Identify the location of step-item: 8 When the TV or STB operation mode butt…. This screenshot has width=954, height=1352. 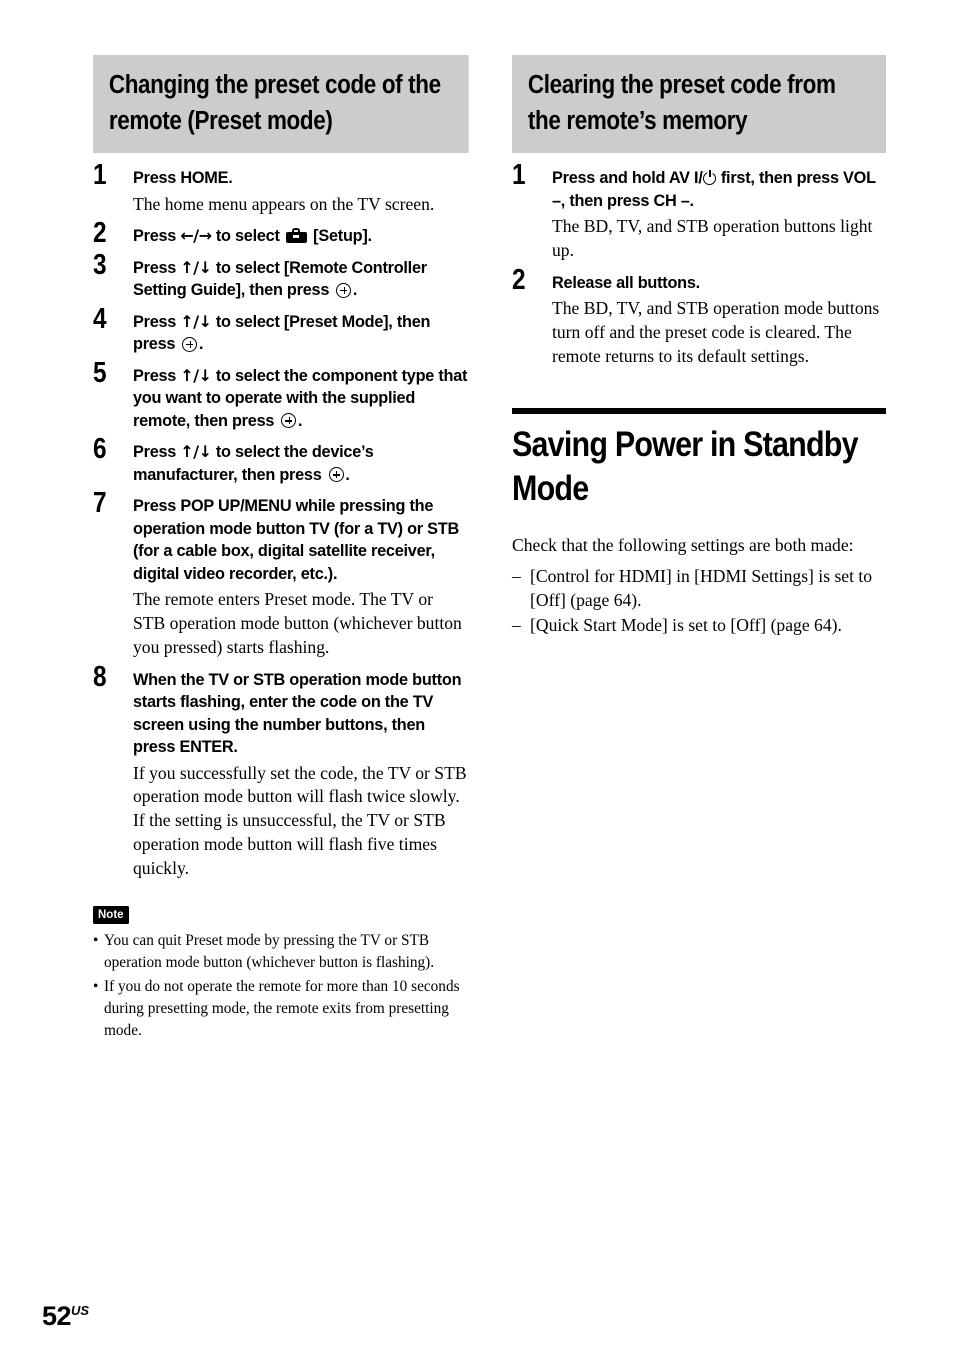
(281, 771).